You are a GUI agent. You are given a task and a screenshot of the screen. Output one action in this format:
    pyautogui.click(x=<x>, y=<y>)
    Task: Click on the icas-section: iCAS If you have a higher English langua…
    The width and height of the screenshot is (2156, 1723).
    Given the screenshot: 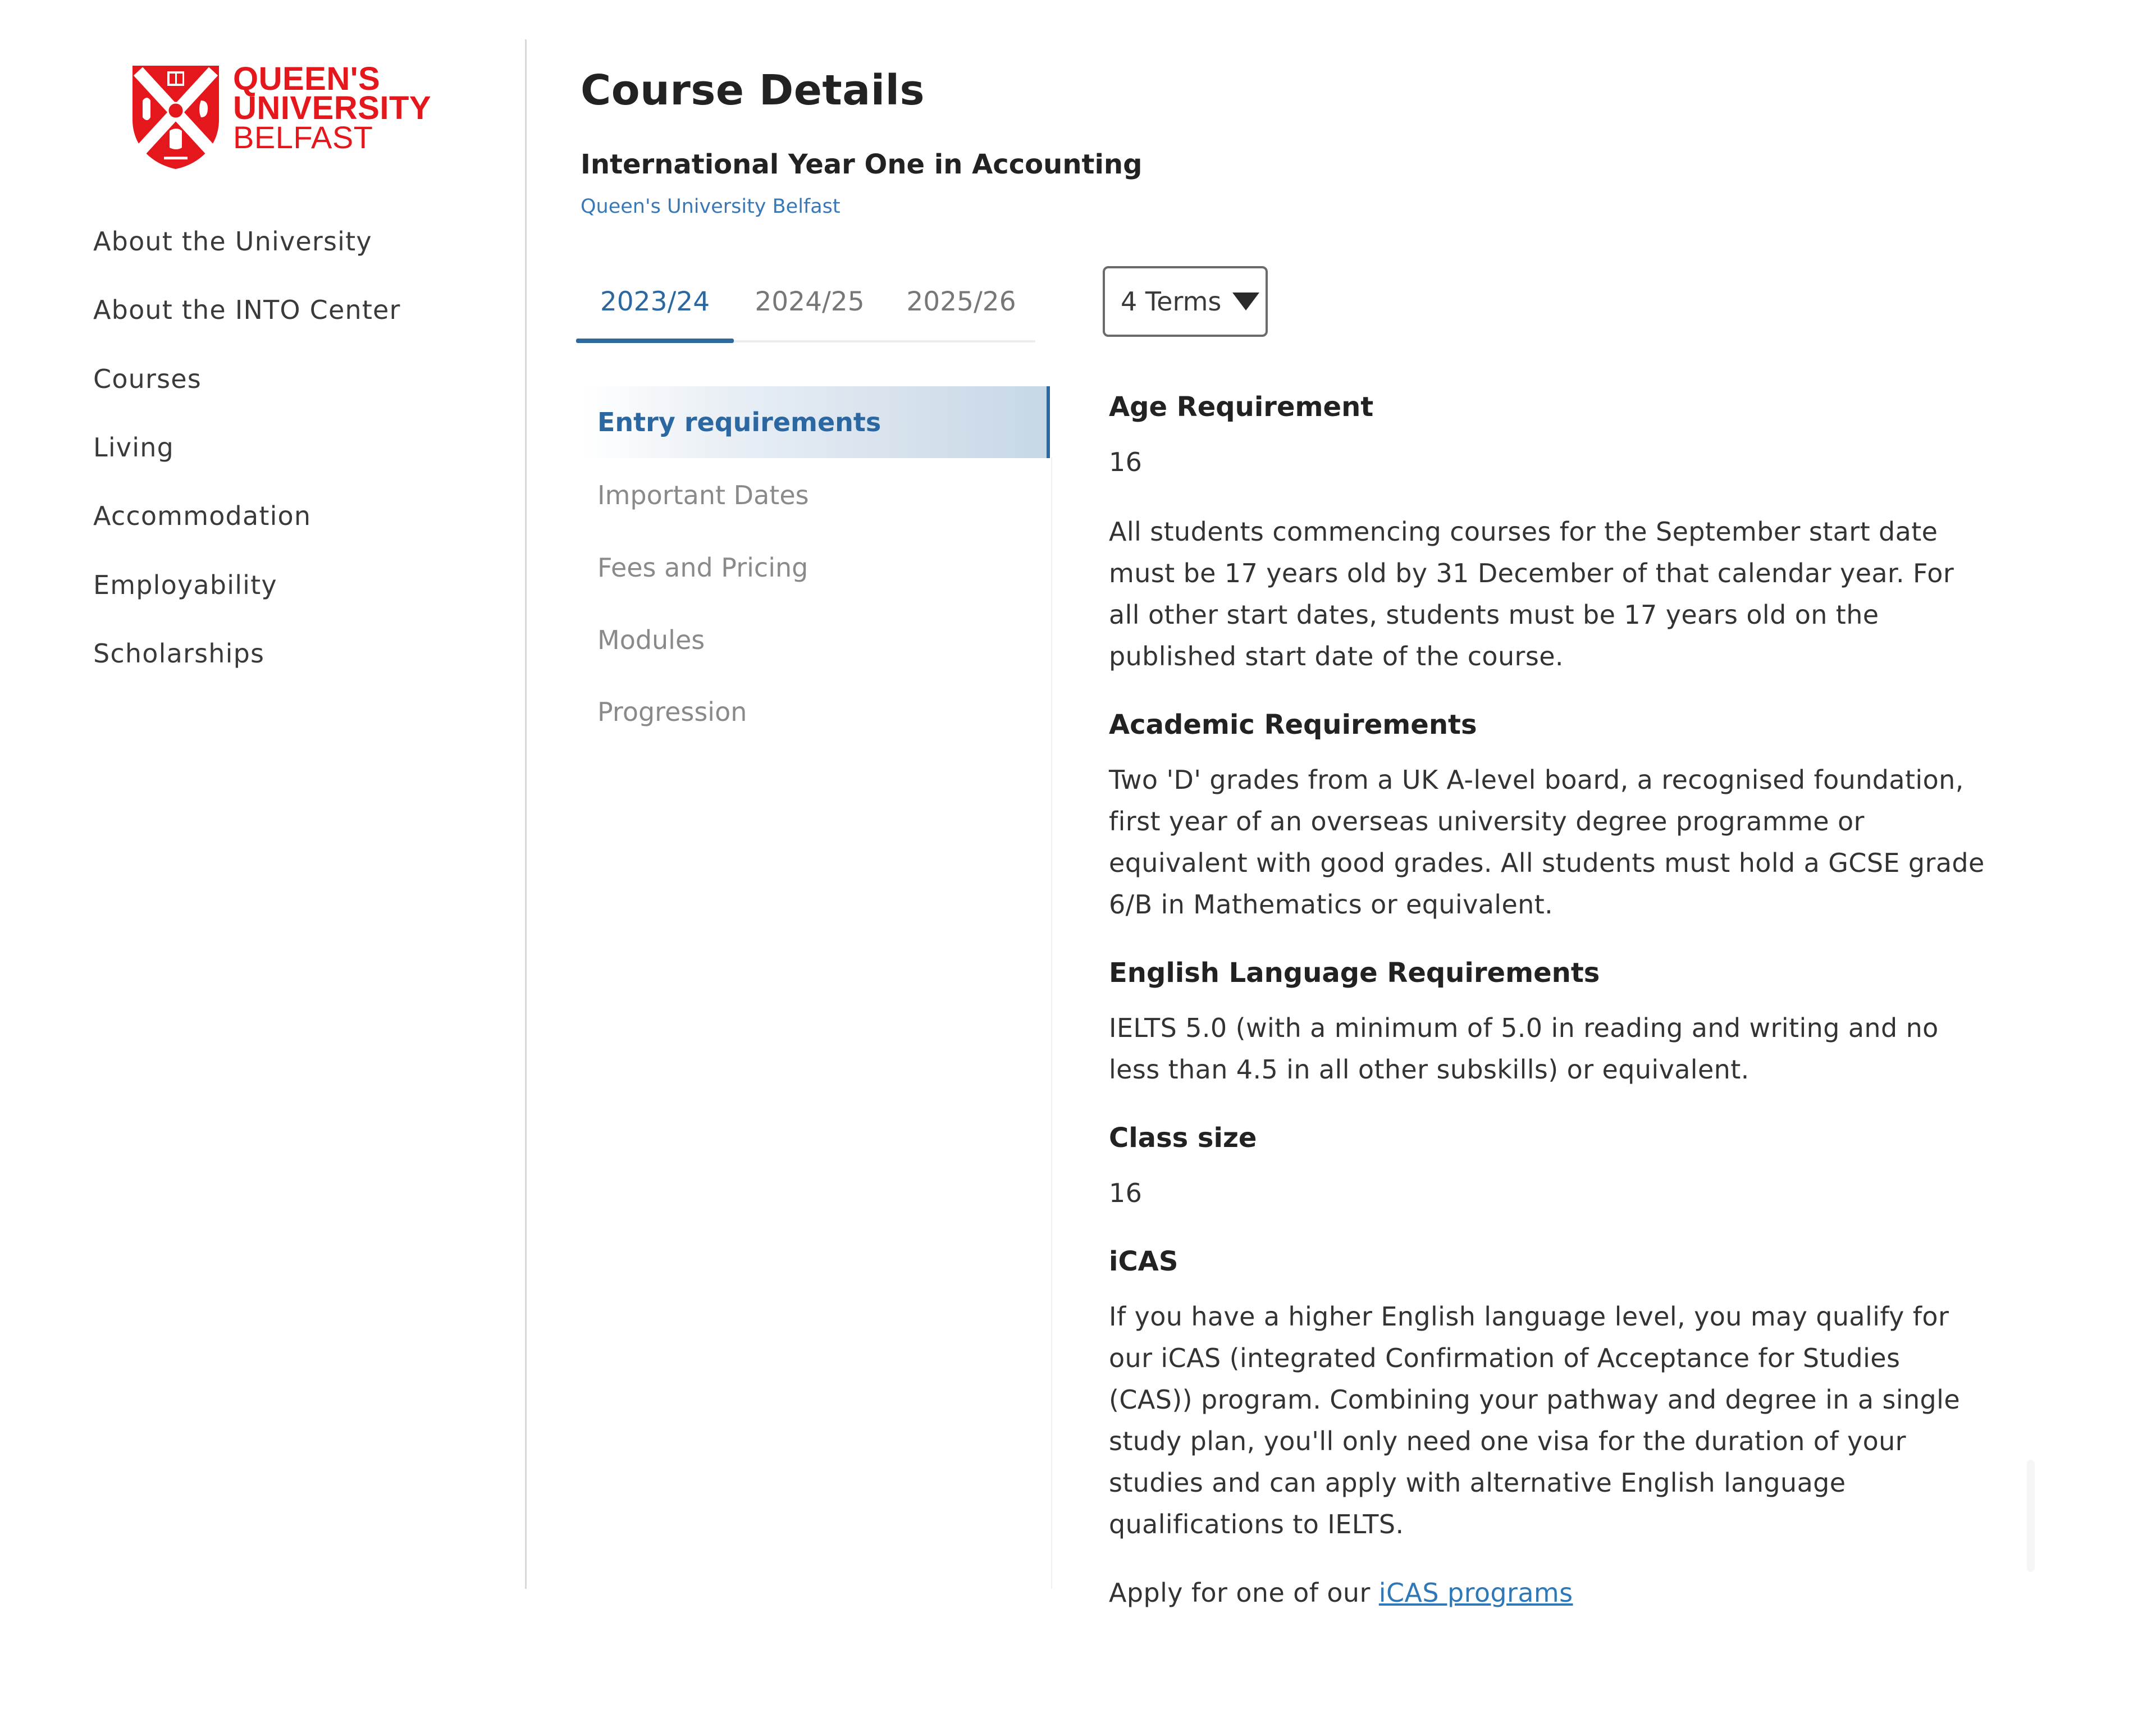 What is the action you would take?
    pyautogui.click(x=1549, y=1428)
    